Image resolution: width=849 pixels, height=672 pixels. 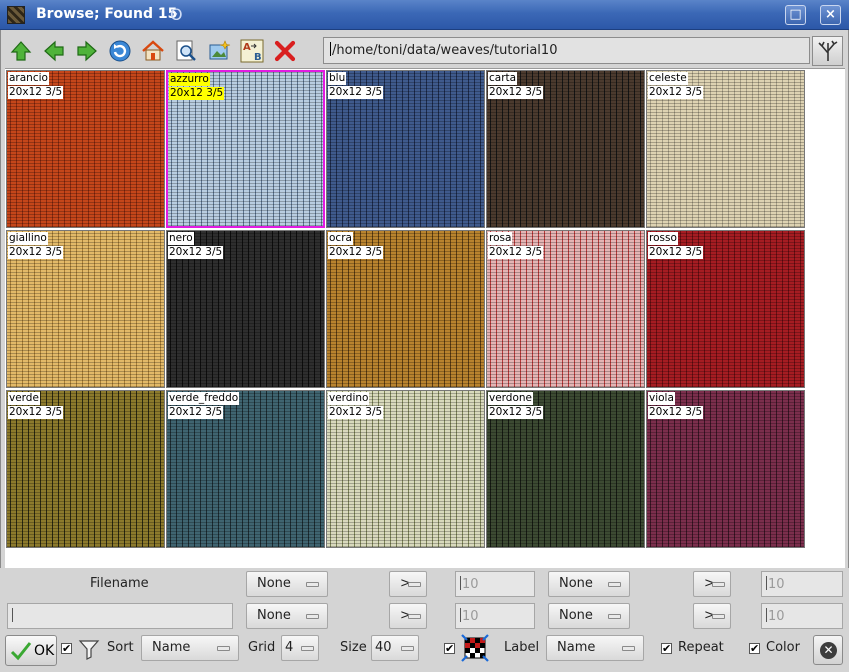 I want to click on label-value: Name, so click(x=576, y=647).